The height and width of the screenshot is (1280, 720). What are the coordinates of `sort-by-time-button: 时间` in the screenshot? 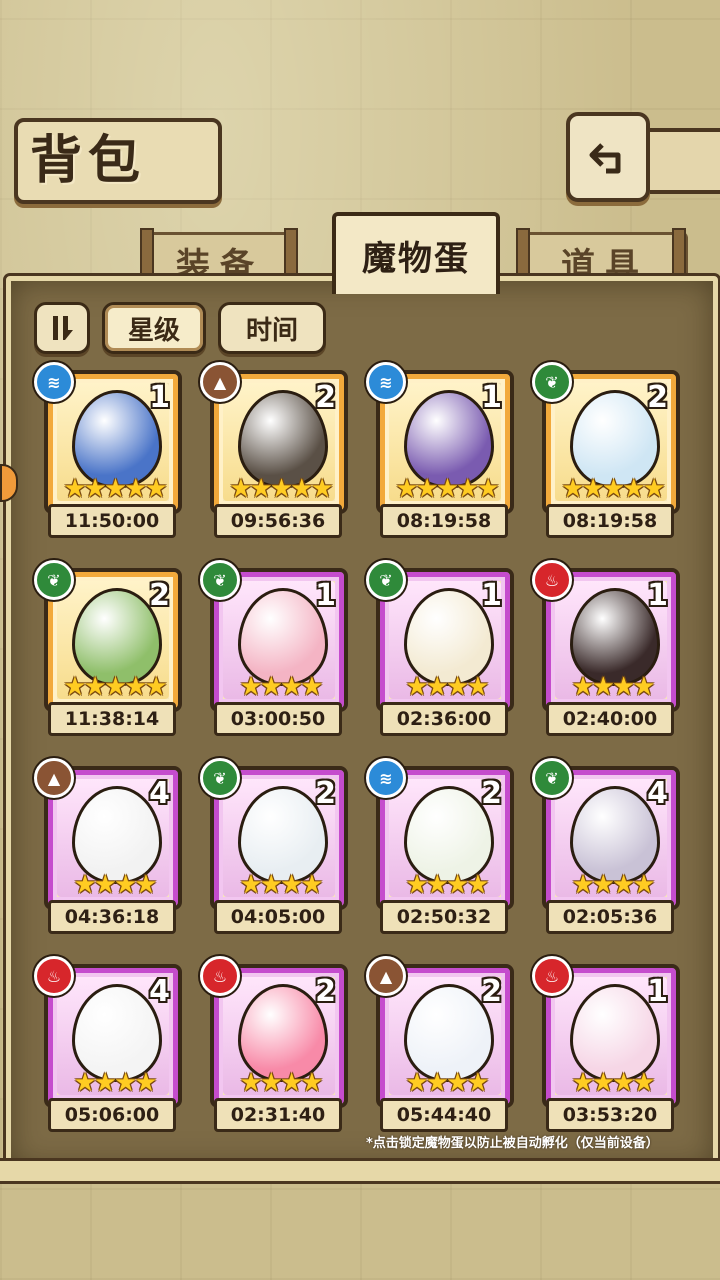 It's located at (272, 328).